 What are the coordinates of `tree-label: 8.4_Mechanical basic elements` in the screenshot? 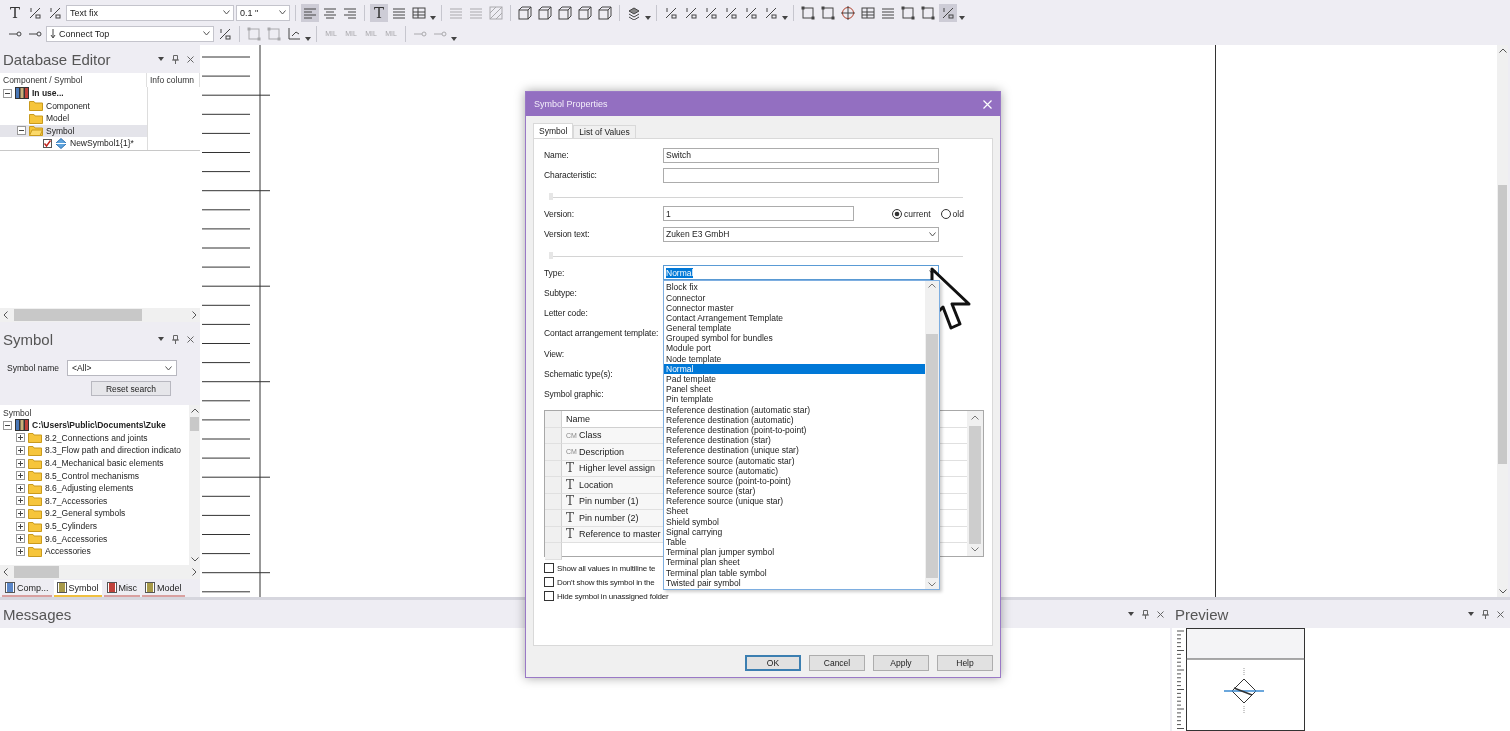 It's located at (104, 463).